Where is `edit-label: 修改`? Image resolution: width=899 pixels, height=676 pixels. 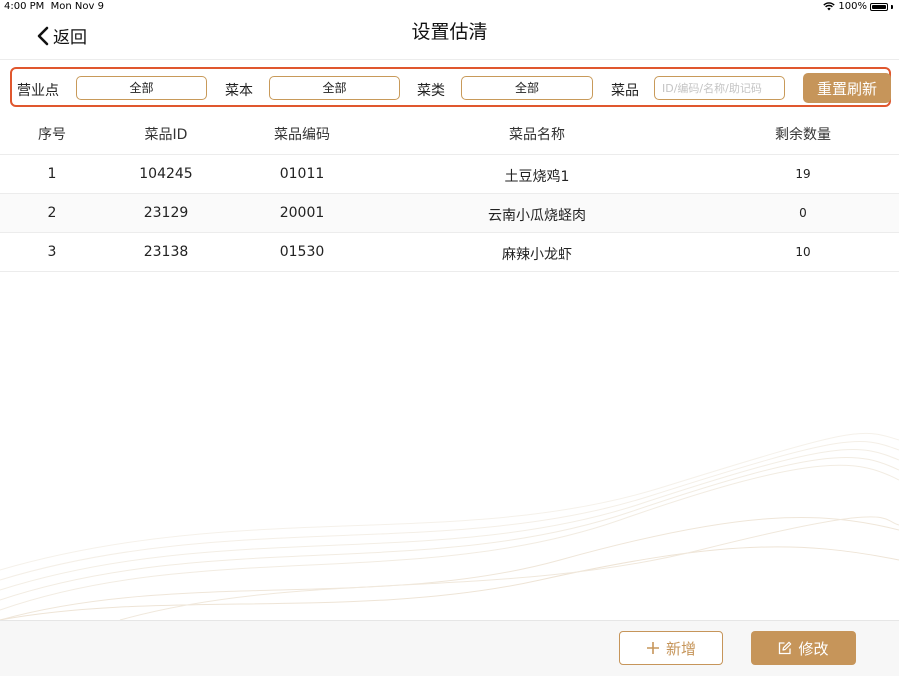
edit-label: 修改 is located at coordinates (813, 648).